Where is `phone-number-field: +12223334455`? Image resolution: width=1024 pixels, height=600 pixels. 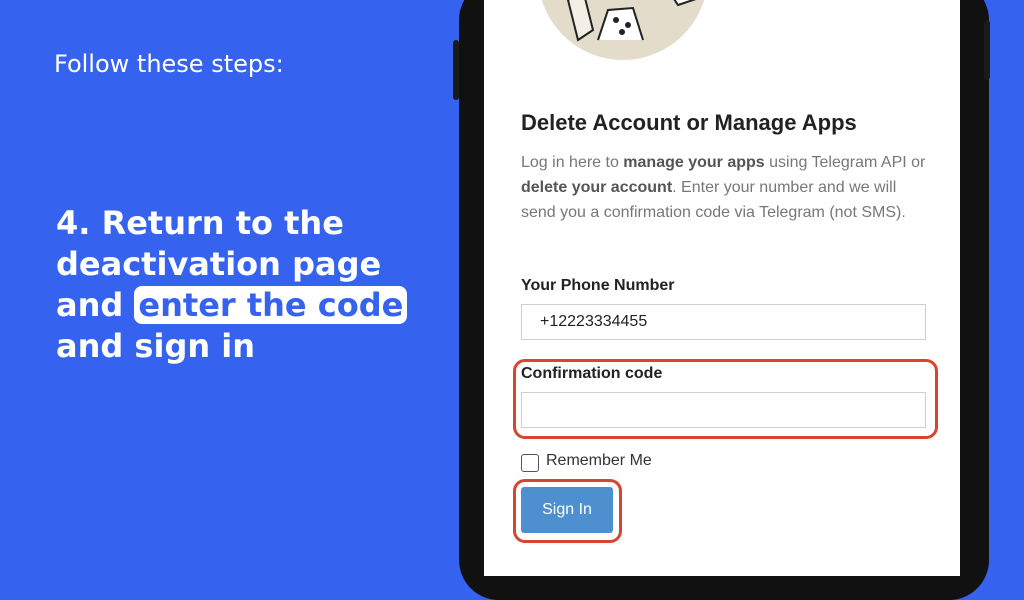
phone-number-field: +12223334455 is located at coordinates (723, 322).